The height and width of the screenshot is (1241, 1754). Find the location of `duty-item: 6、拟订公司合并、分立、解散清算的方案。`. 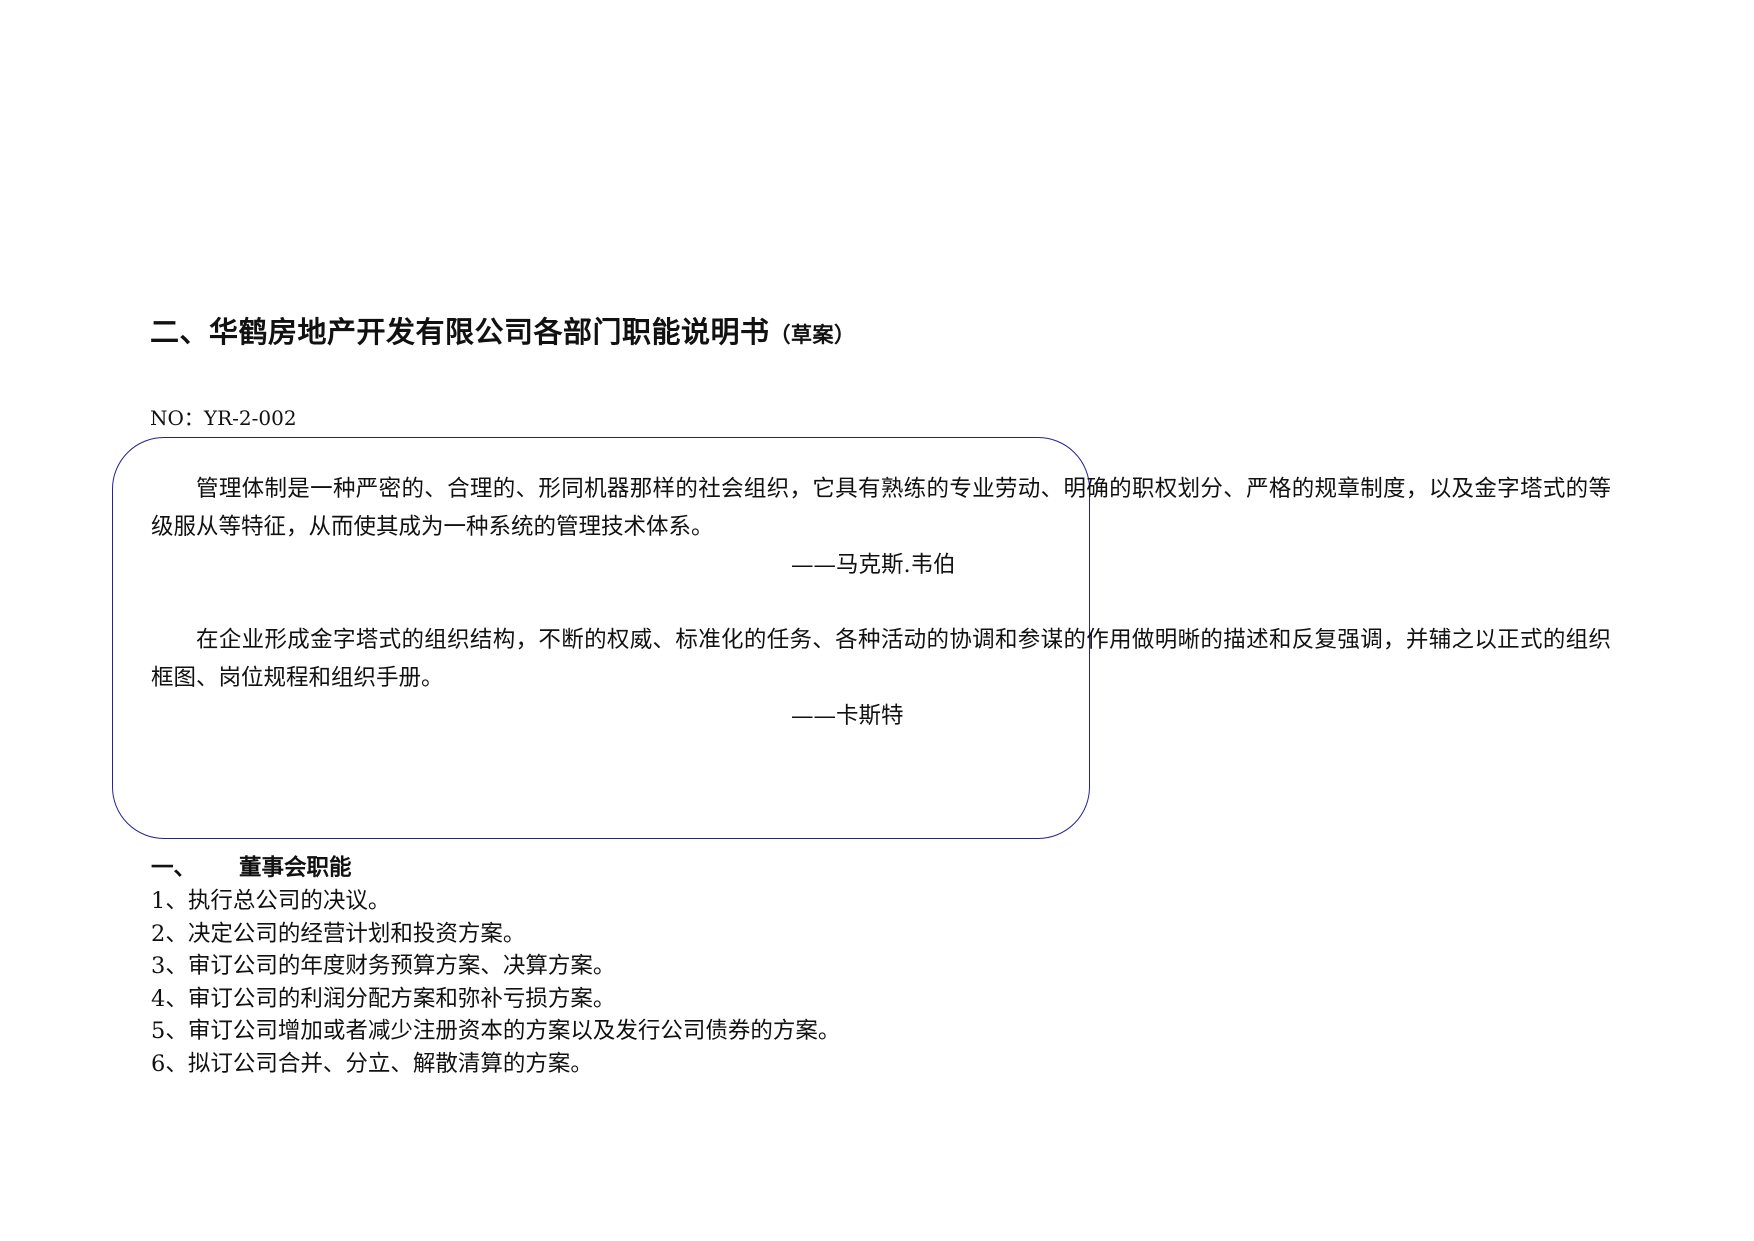

duty-item: 6、拟订公司合并、分立、解散清算的方案。 is located at coordinates (372, 1063).